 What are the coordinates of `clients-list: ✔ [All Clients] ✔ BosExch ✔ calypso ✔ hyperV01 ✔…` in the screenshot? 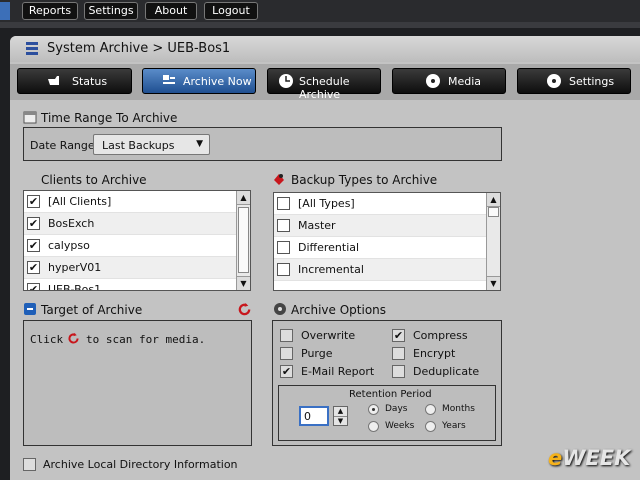 It's located at (137, 240).